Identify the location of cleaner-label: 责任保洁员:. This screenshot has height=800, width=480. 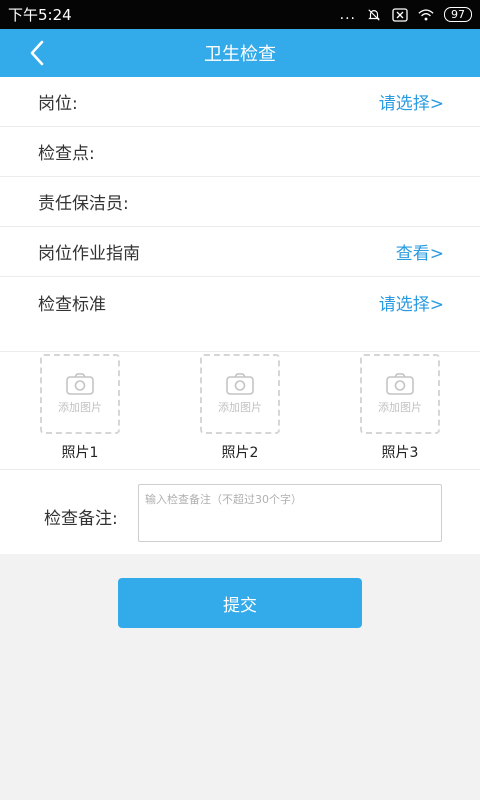
(83, 204).